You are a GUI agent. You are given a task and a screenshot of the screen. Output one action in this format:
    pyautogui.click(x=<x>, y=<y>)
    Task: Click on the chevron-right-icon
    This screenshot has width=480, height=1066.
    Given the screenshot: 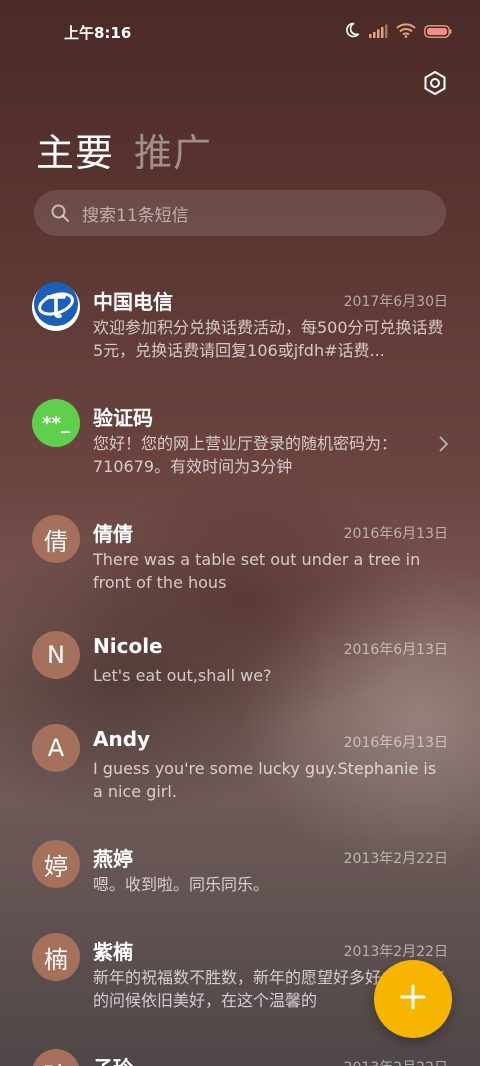 What is the action you would take?
    pyautogui.click(x=444, y=444)
    